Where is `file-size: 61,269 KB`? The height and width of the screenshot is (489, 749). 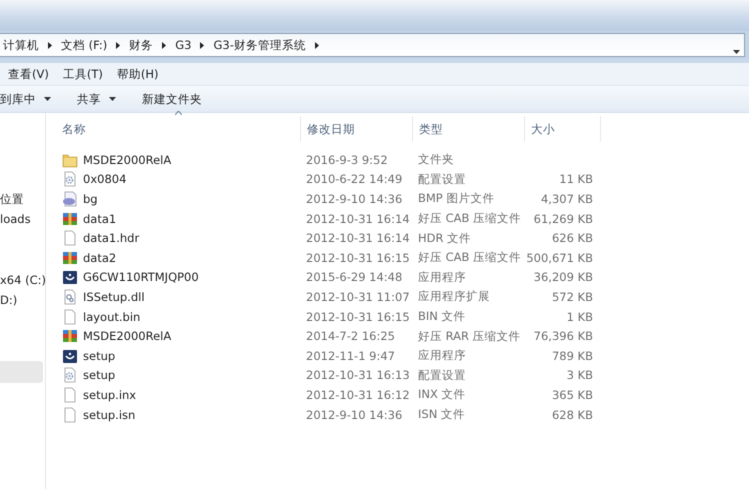 file-size: 61,269 KB is located at coordinates (563, 219).